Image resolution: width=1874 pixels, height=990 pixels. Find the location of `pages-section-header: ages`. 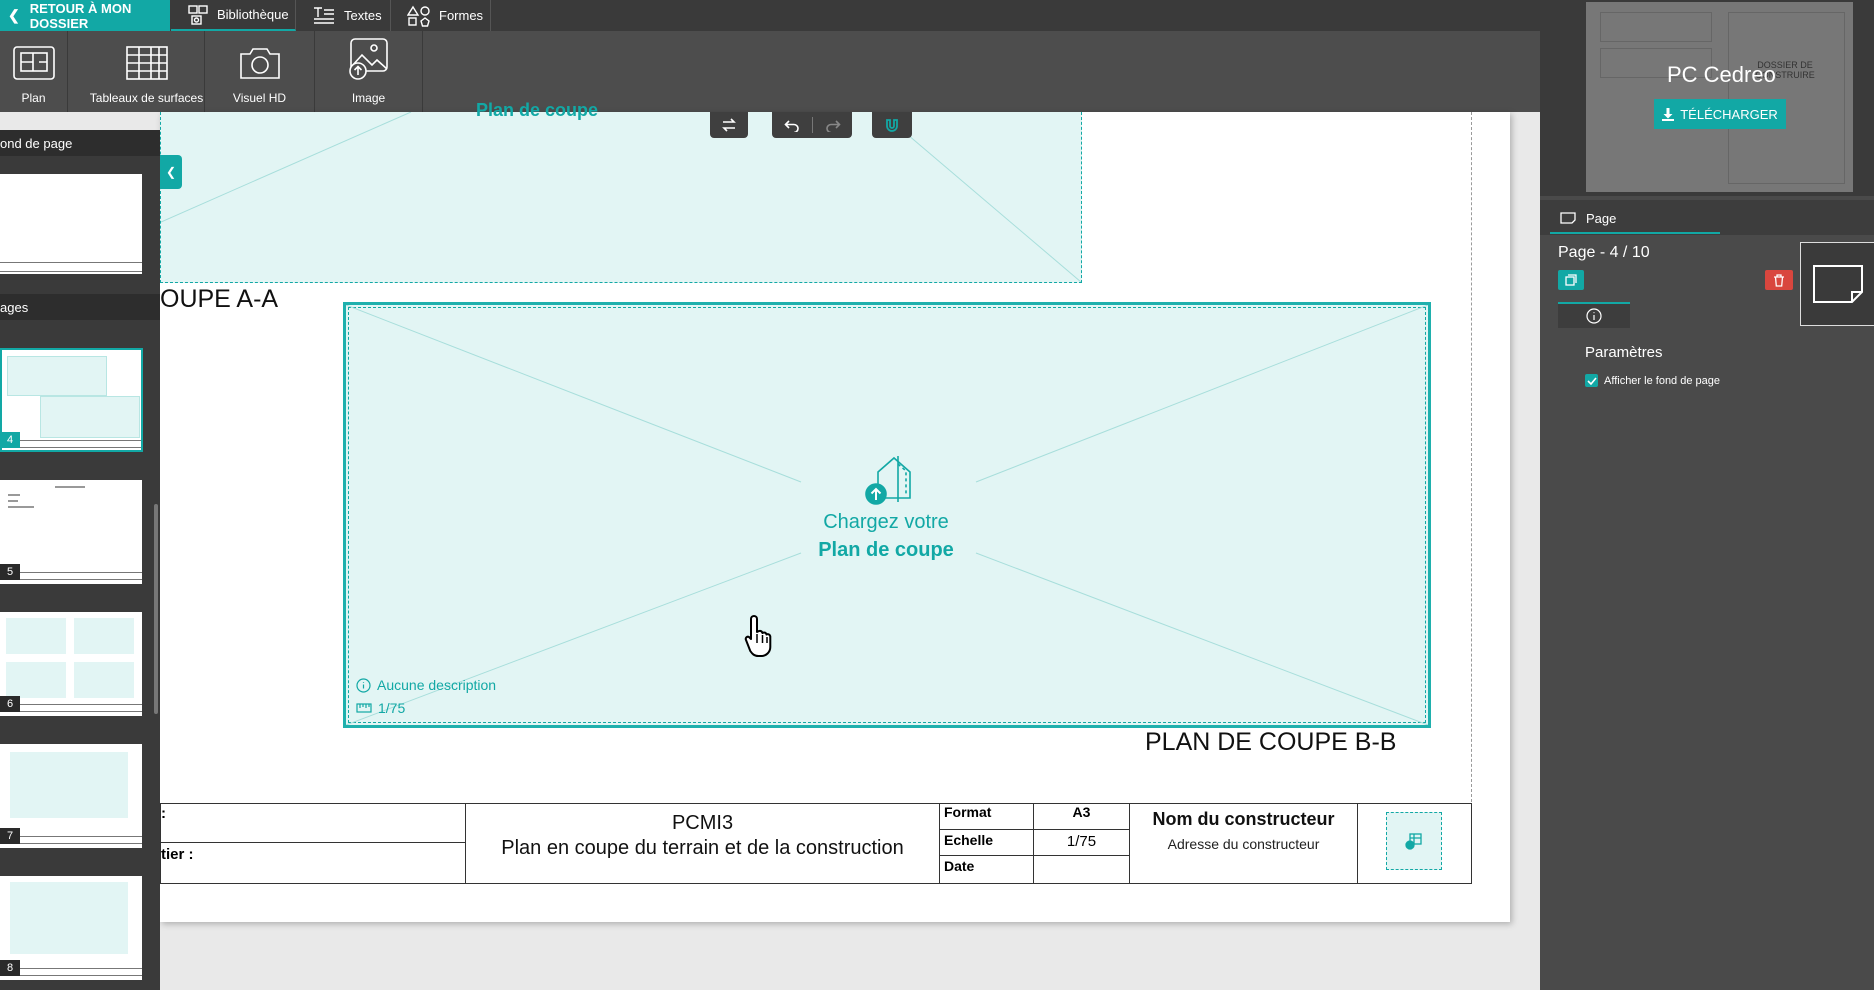

pages-section-header: ages is located at coordinates (80, 307).